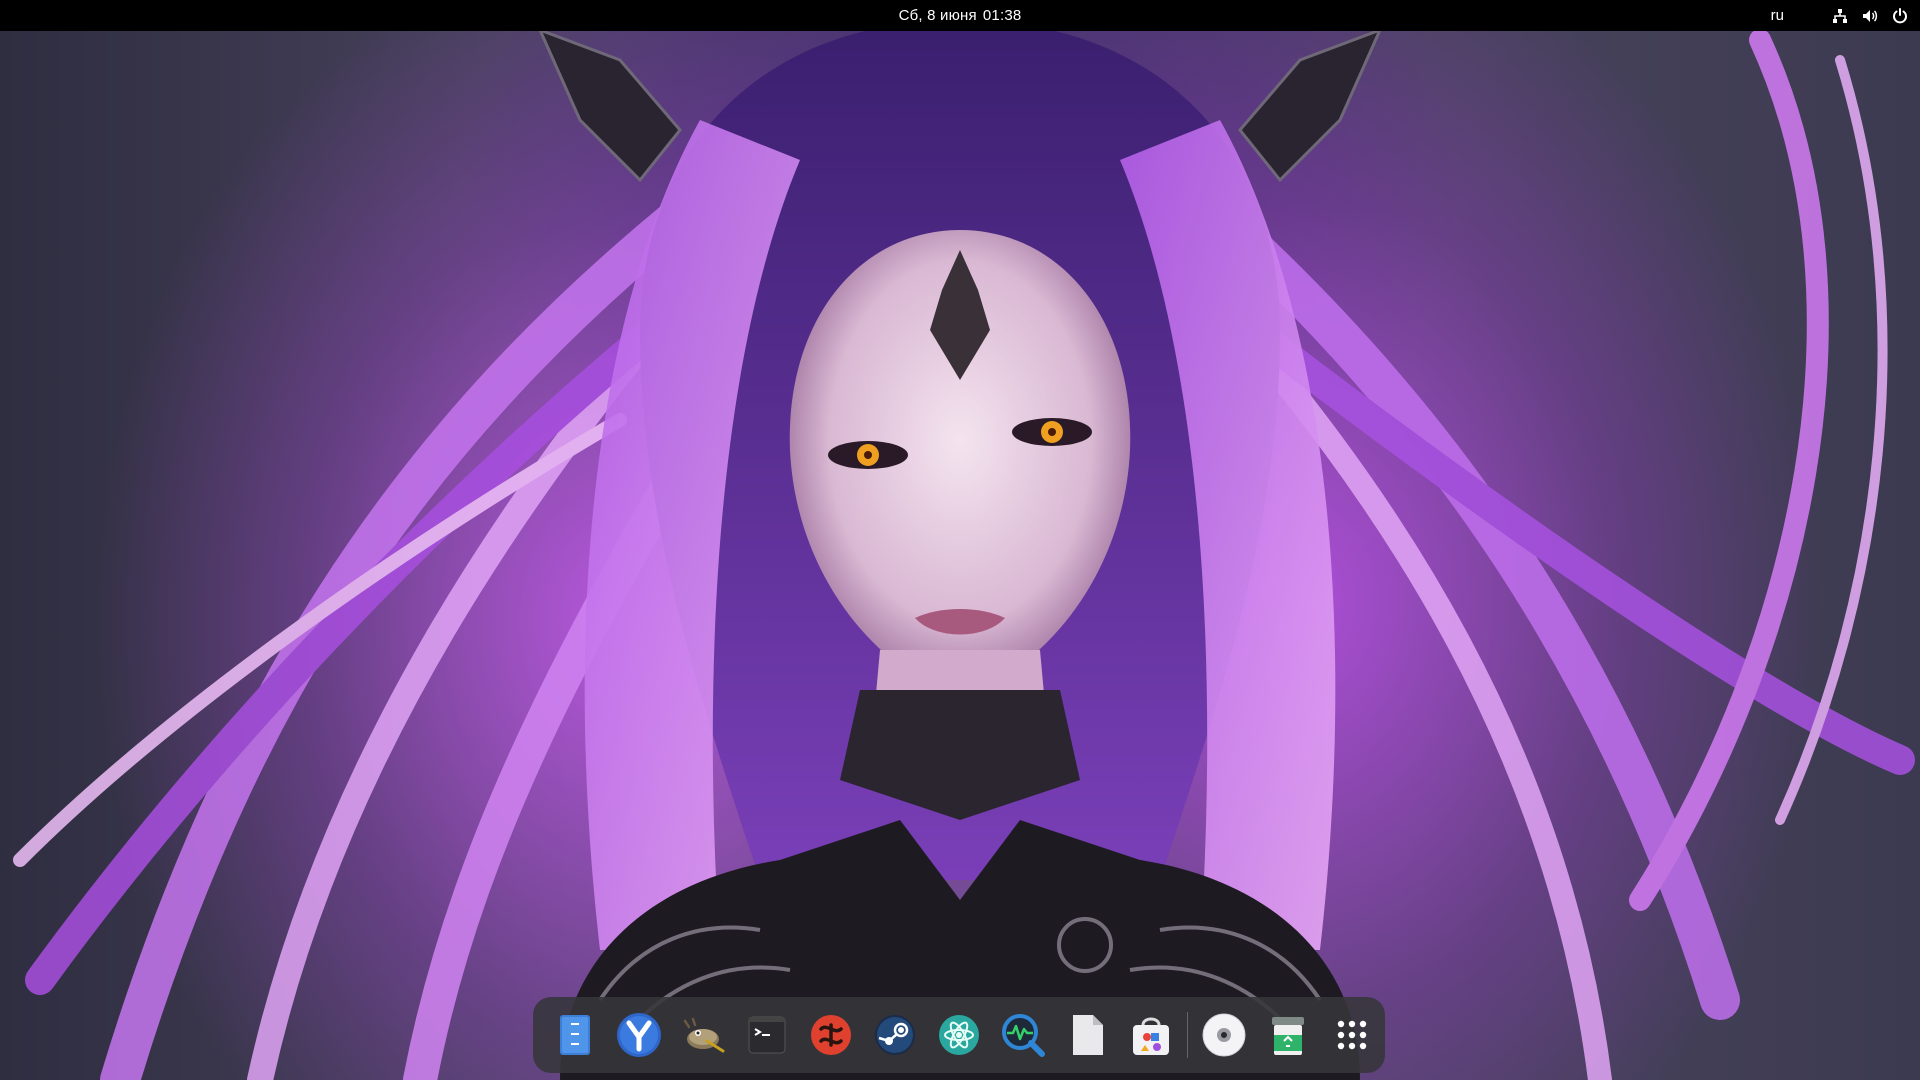 The width and height of the screenshot is (1920, 1080). What do you see at coordinates (1002, 15) in the screenshot?
I see `time-label: 01:38` at bounding box center [1002, 15].